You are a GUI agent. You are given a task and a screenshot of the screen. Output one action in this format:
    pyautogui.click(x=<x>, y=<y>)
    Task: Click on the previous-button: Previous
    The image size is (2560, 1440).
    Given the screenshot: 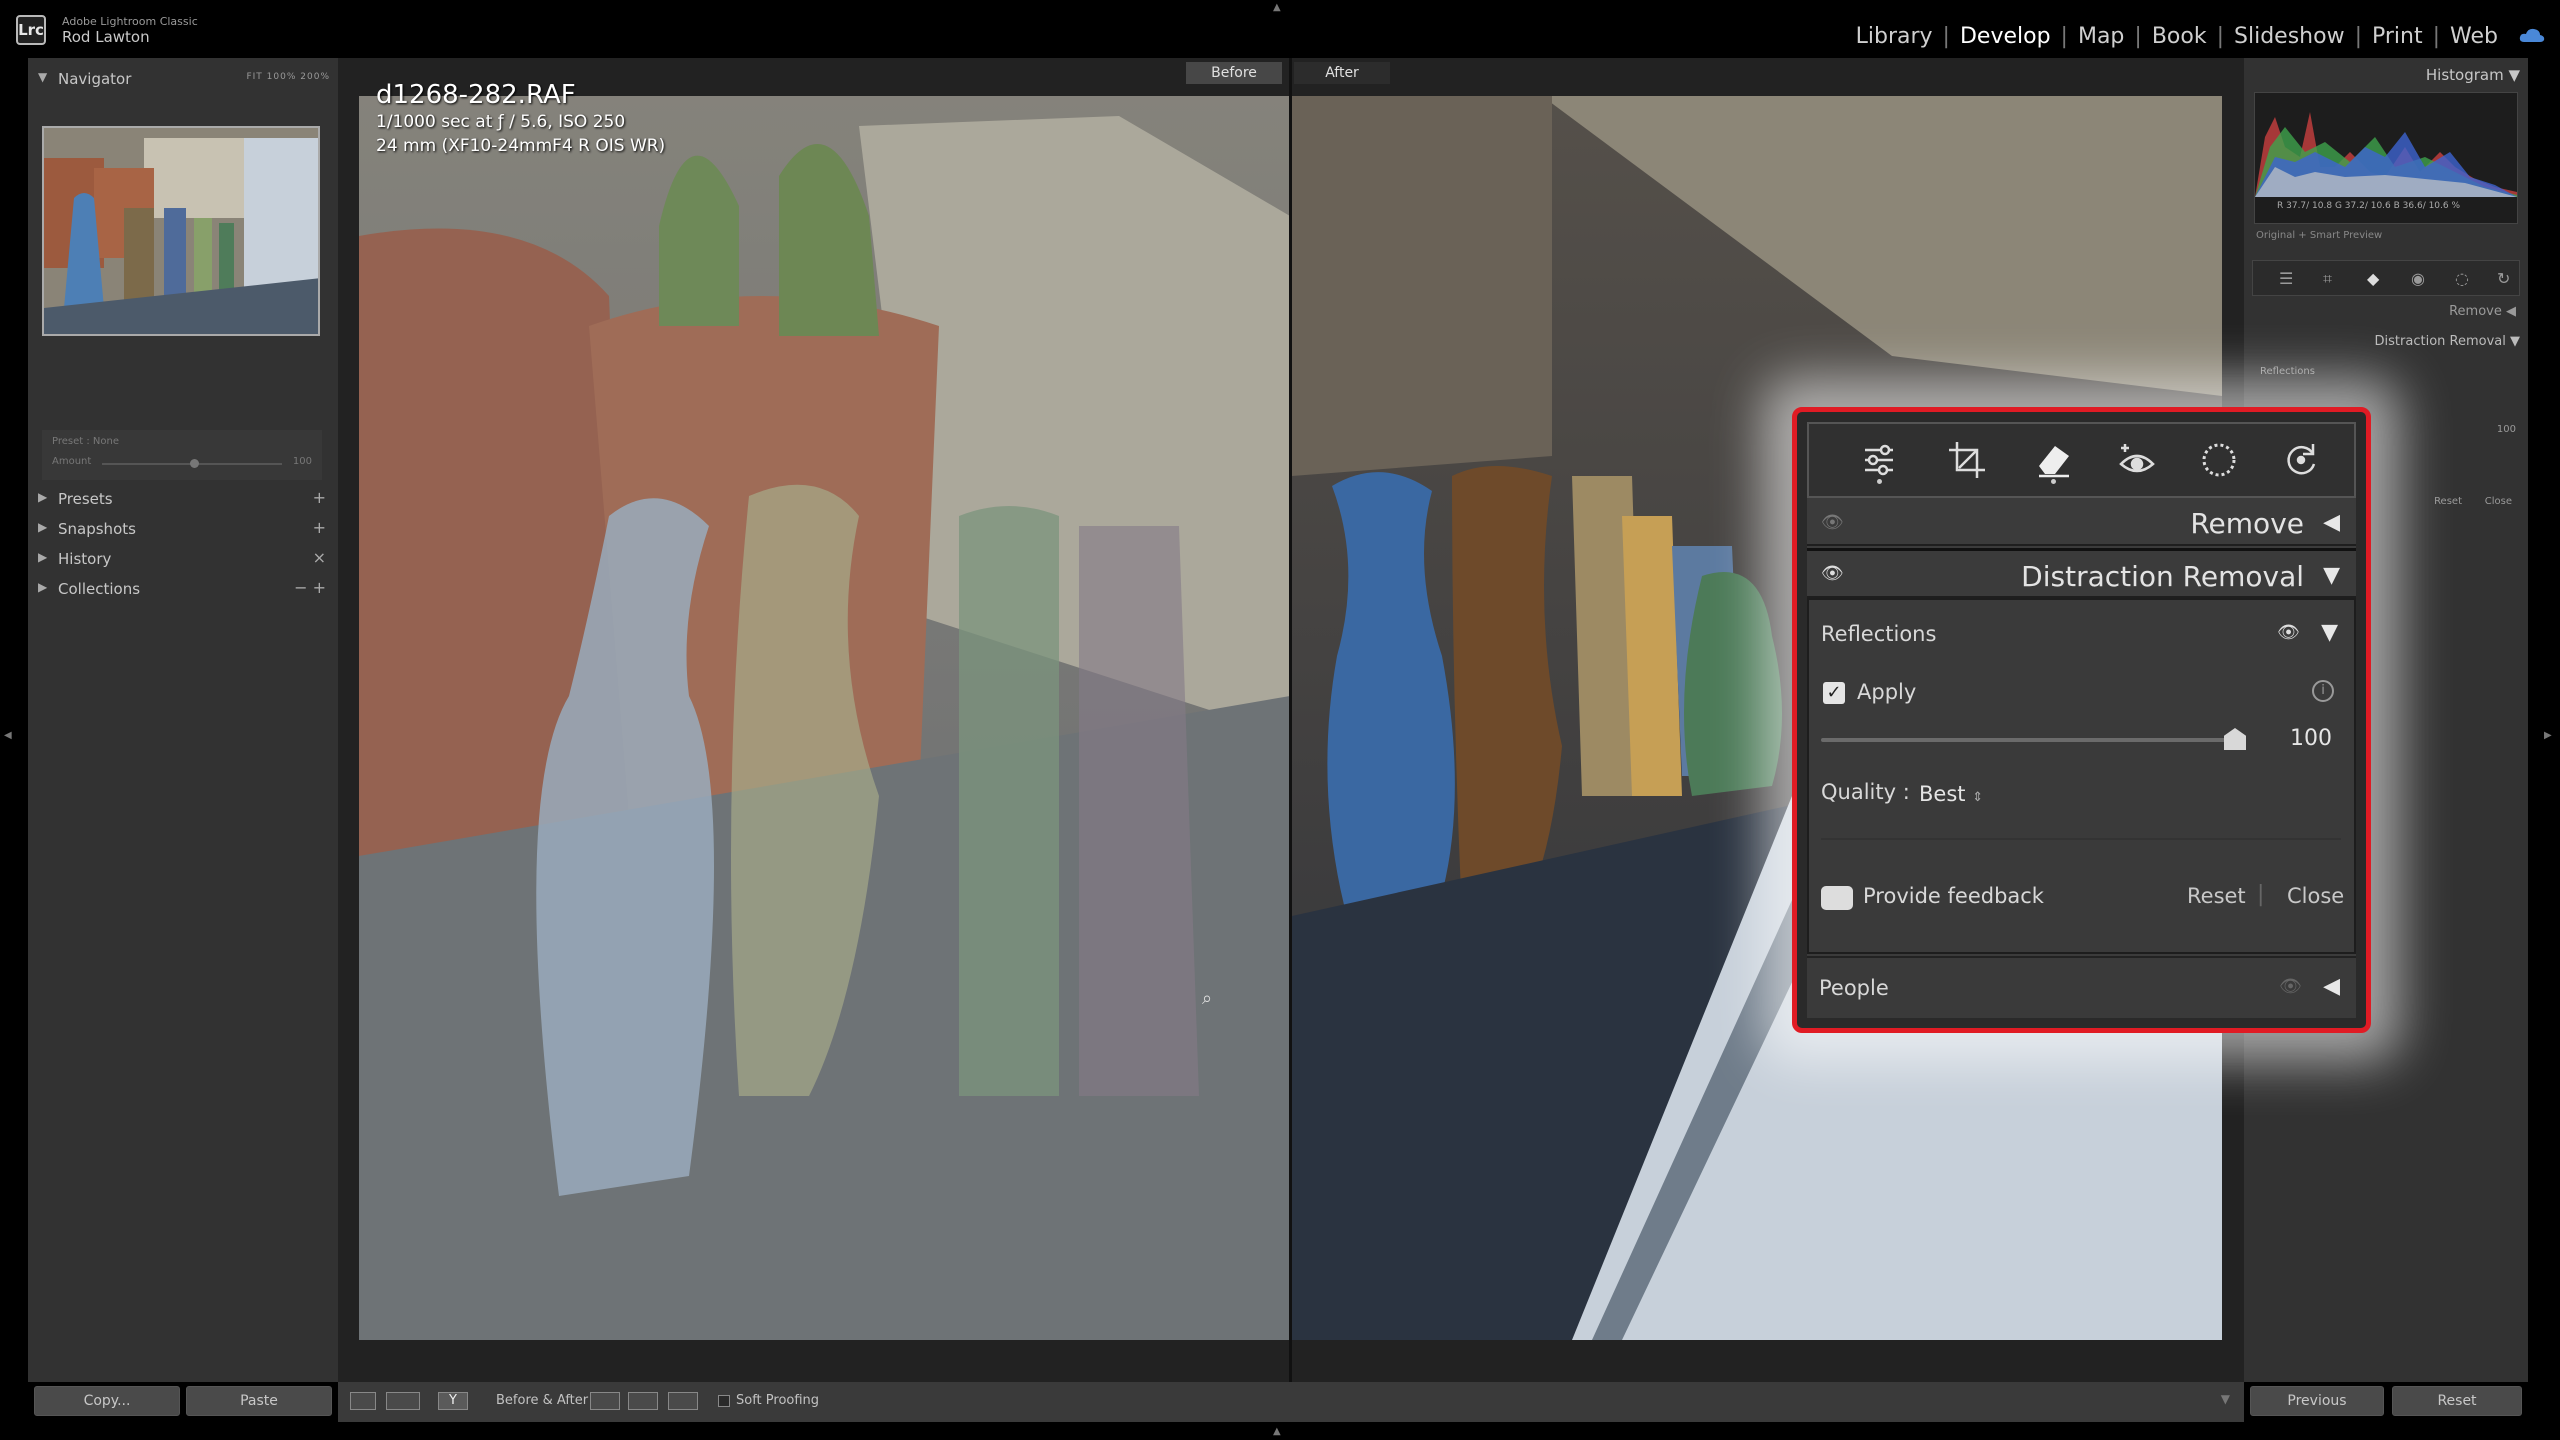 What is the action you would take?
    pyautogui.click(x=2317, y=1401)
    